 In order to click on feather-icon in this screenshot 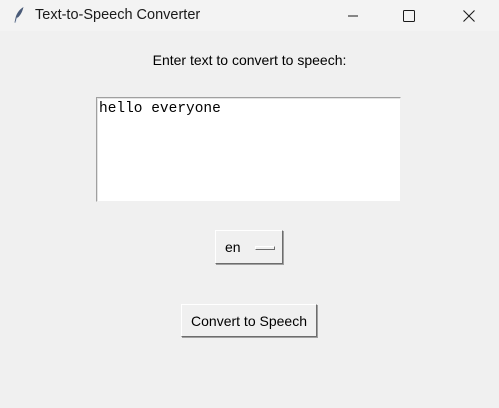, I will do `click(19, 15)`.